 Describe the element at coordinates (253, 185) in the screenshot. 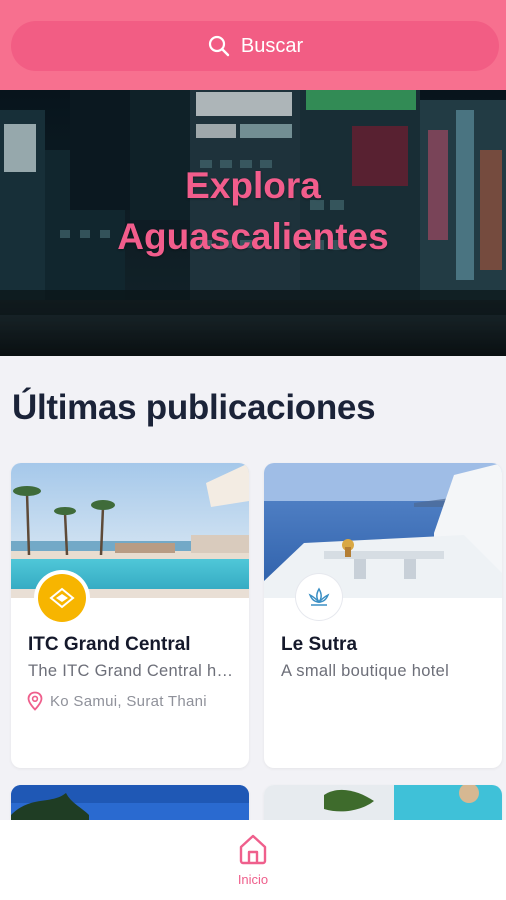

I see `hero-title-line-1: Explora` at that location.